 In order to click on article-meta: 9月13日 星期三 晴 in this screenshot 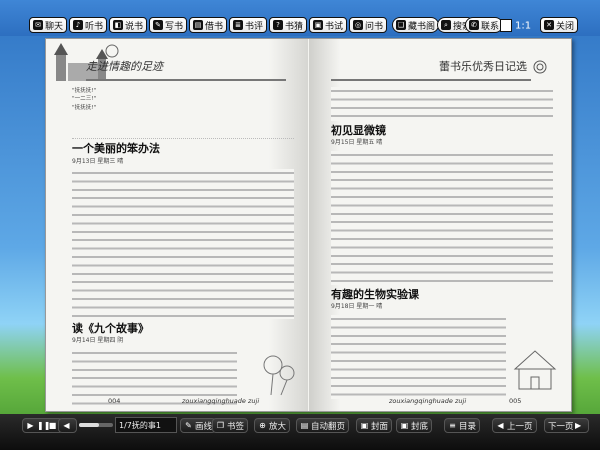, I will do `click(98, 161)`.